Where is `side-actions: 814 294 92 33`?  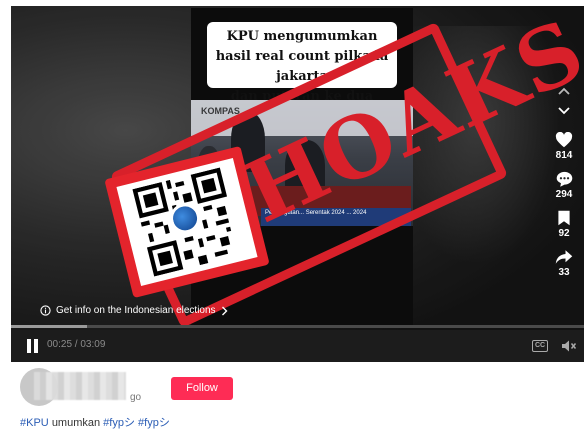
side-actions: 814 294 92 33 is located at coordinates (564, 187).